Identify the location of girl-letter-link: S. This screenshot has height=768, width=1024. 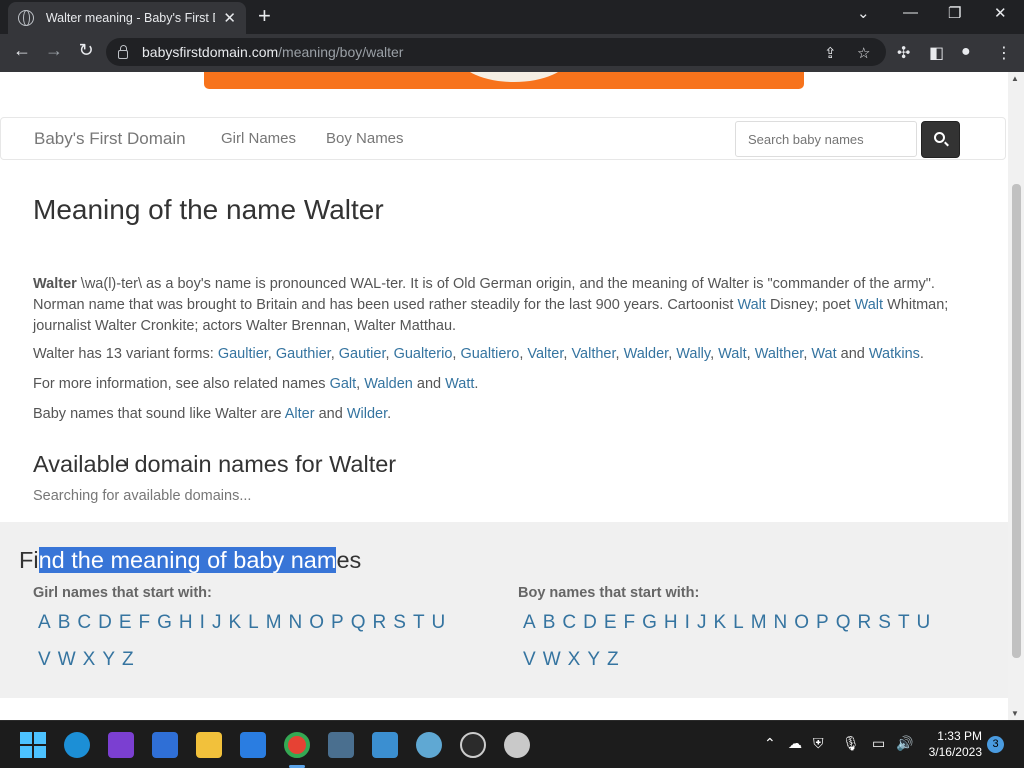
(399, 622).